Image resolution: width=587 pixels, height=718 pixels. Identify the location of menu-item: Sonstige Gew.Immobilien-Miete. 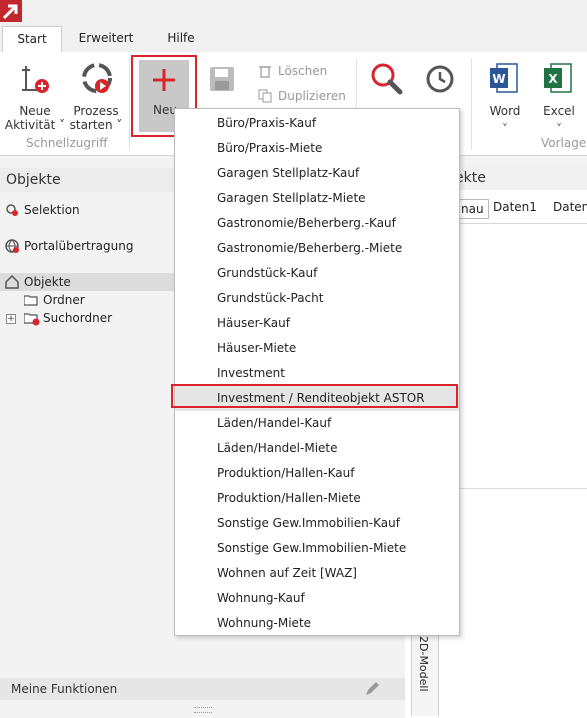
(317, 548).